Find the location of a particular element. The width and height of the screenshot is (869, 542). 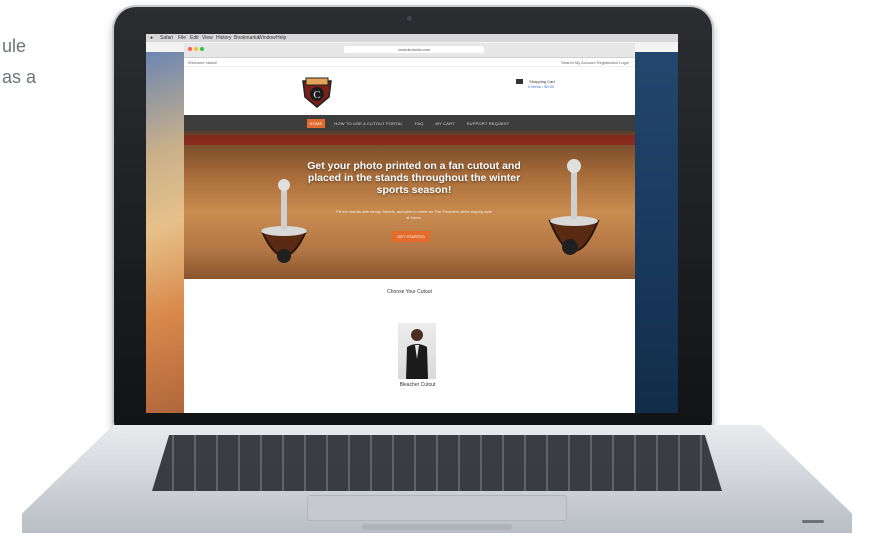

menu-bookmarks: Bookmarks is located at coordinates (246, 38).